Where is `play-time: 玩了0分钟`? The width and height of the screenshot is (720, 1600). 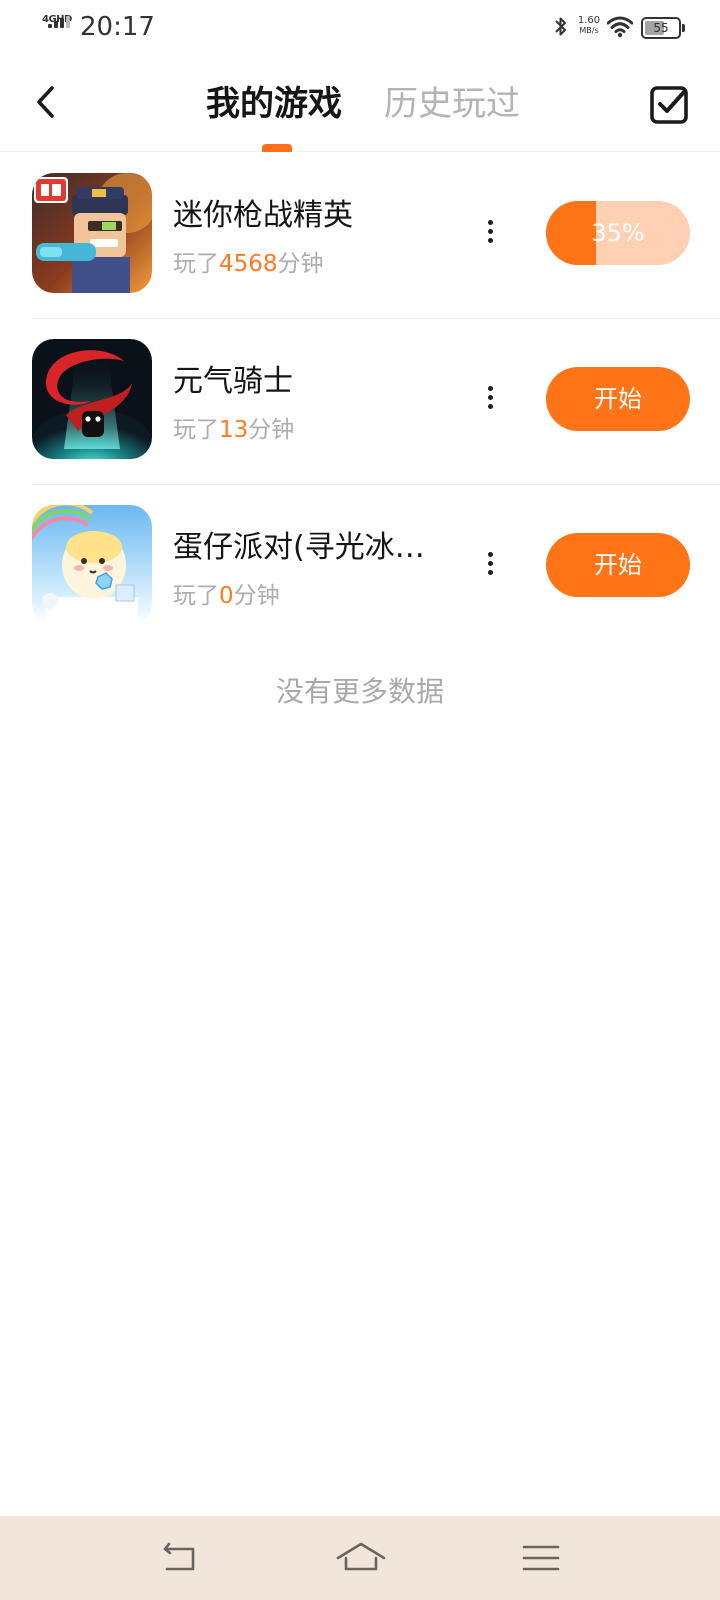 play-time: 玩了0分钟 is located at coordinates (226, 596).